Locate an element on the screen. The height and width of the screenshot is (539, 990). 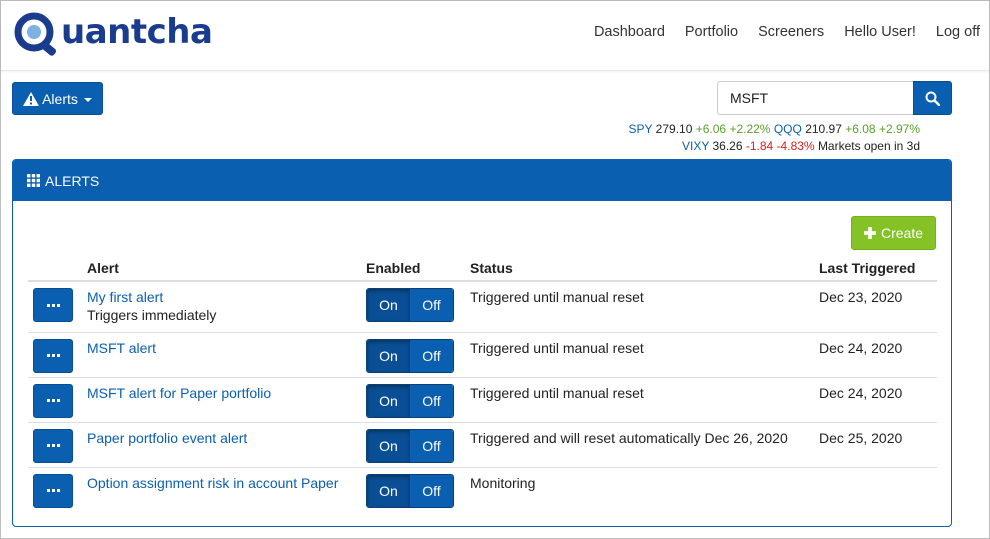
alert-name-link: MSFT alert is located at coordinates (121, 348).